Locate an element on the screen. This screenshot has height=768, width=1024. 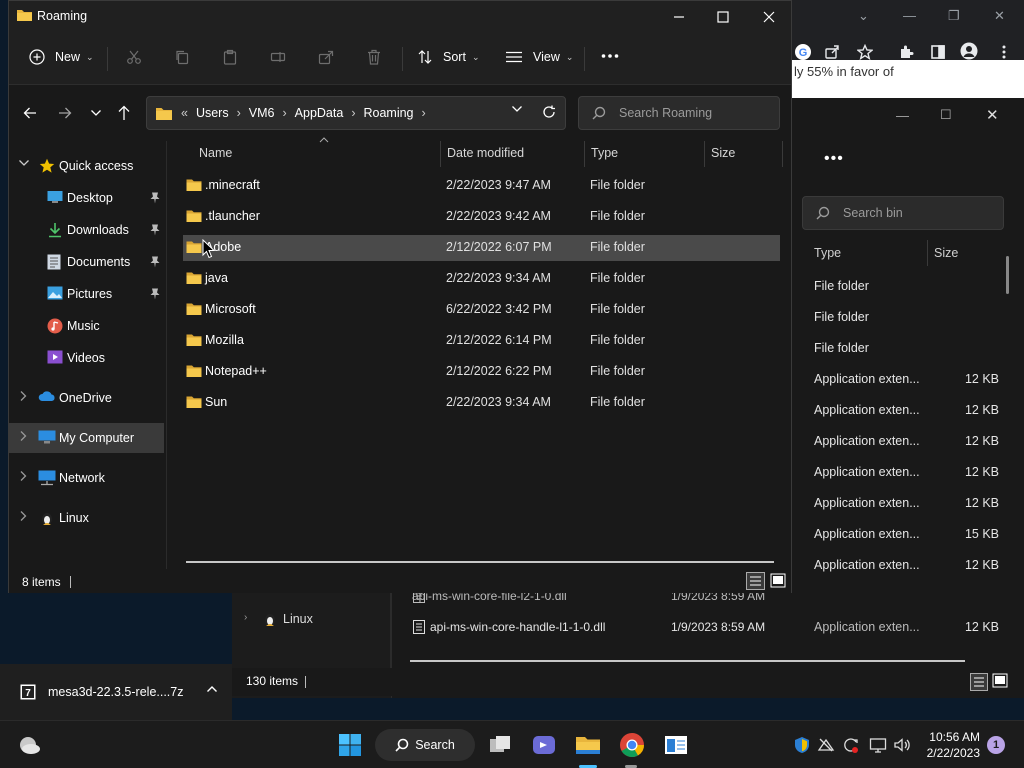
task-view-icon is located at coordinates (500, 745).